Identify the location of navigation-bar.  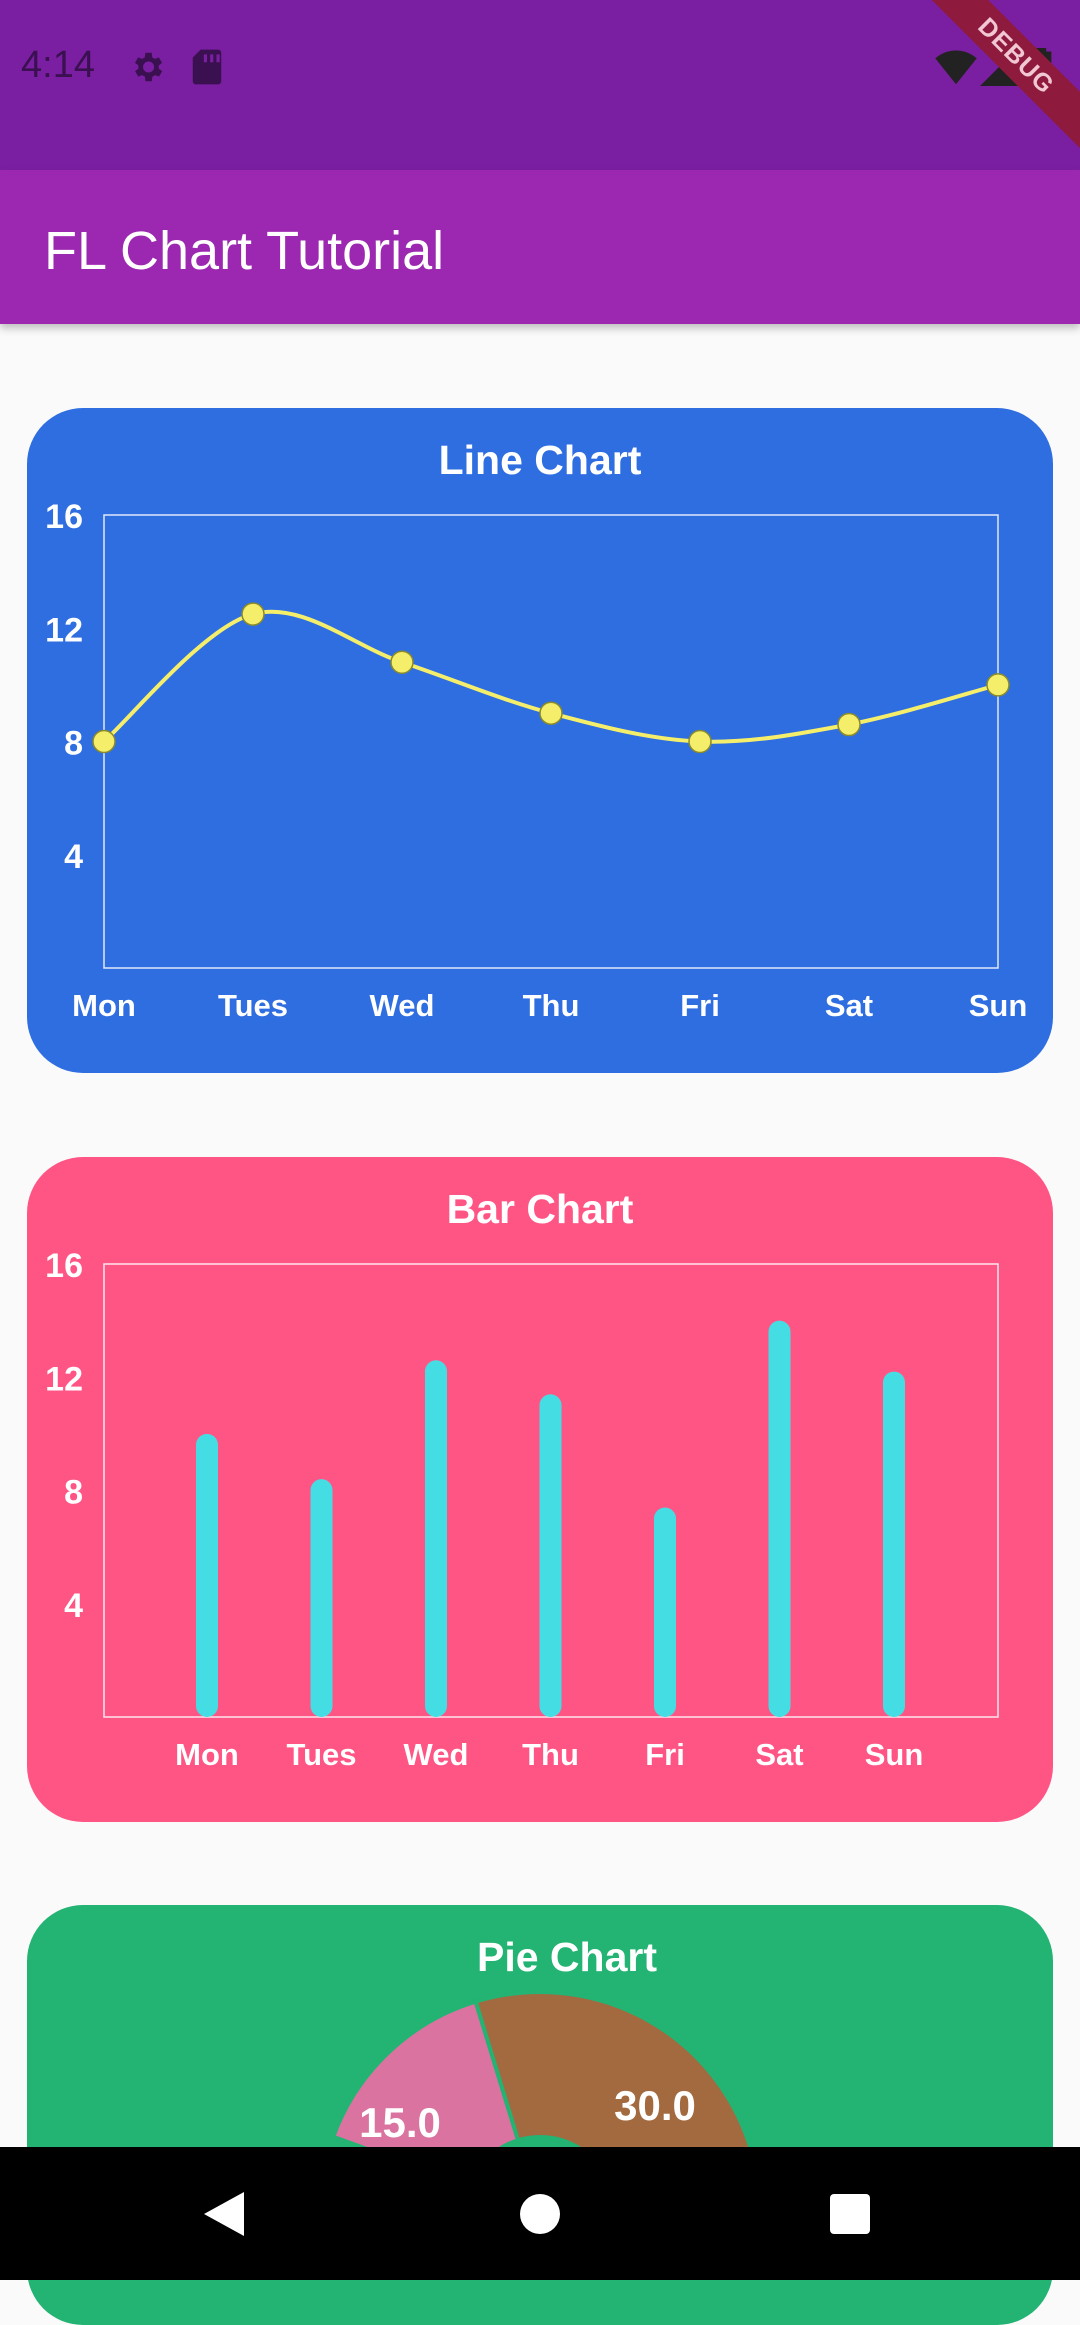
(540, 2213).